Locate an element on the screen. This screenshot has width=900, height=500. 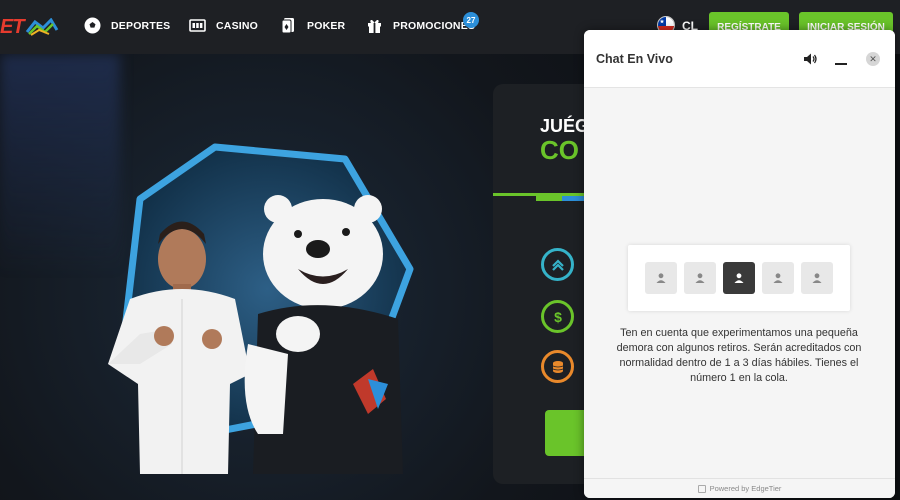
queue-indicator is located at coordinates (739, 278).